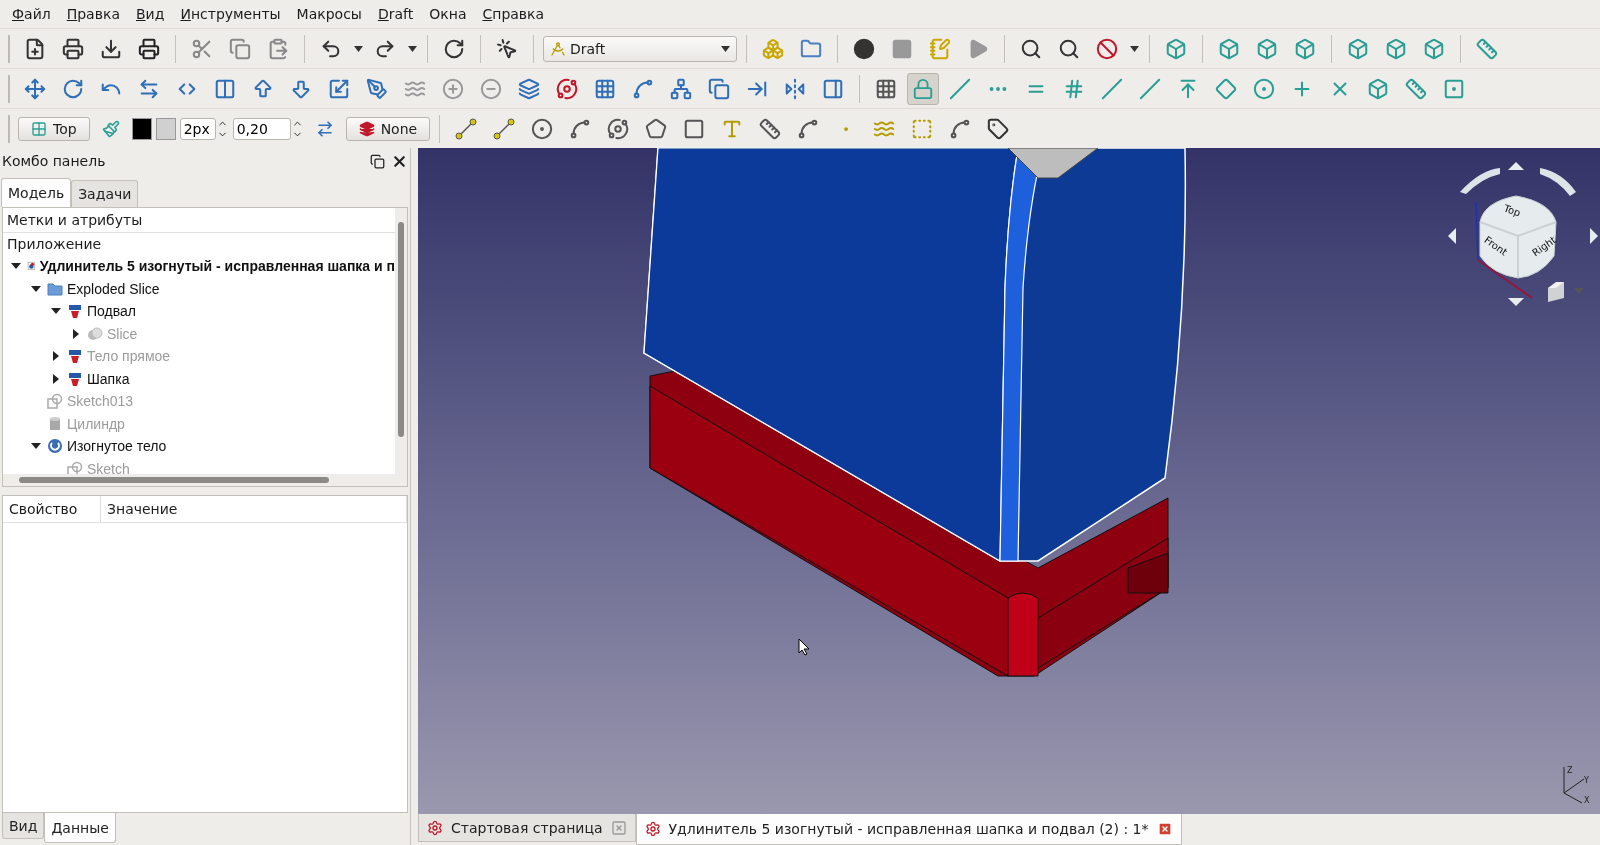 This screenshot has width=1600, height=845. What do you see at coordinates (105, 193) in the screenshot?
I see `panel-tab: Задачи` at bounding box center [105, 193].